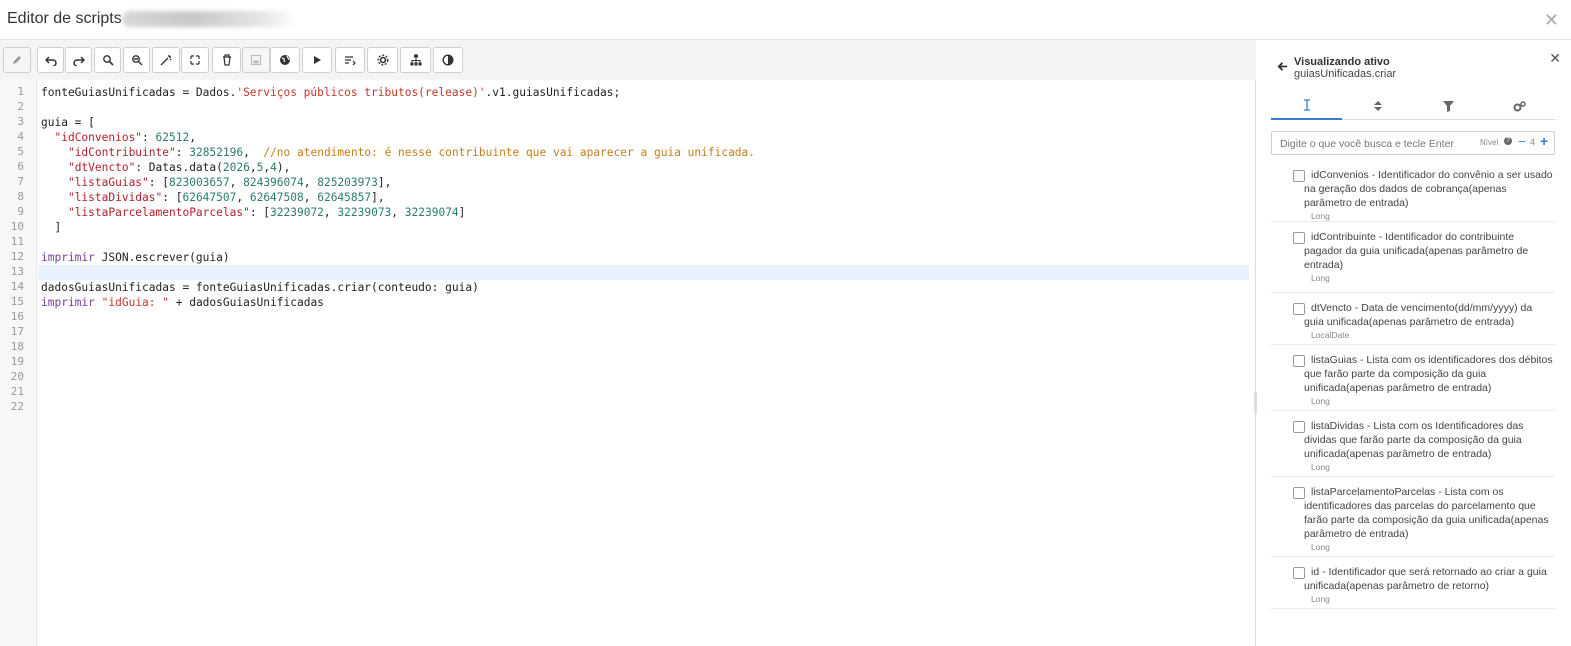 The width and height of the screenshot is (1571, 646). Describe the element at coordinates (17, 60) in the screenshot. I see `edit-button` at that location.